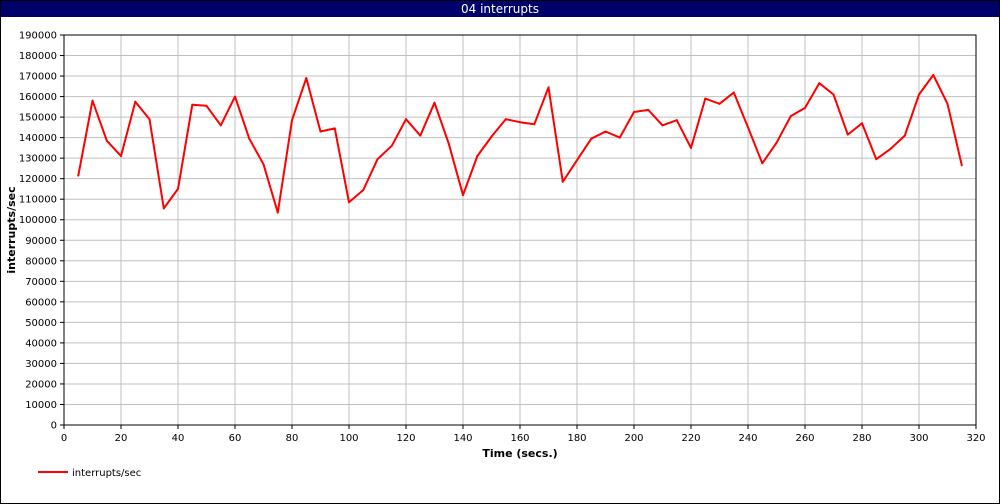 This screenshot has width=1000, height=504. What do you see at coordinates (38, 220) in the screenshot?
I see `y-tick-label: 100000` at bounding box center [38, 220].